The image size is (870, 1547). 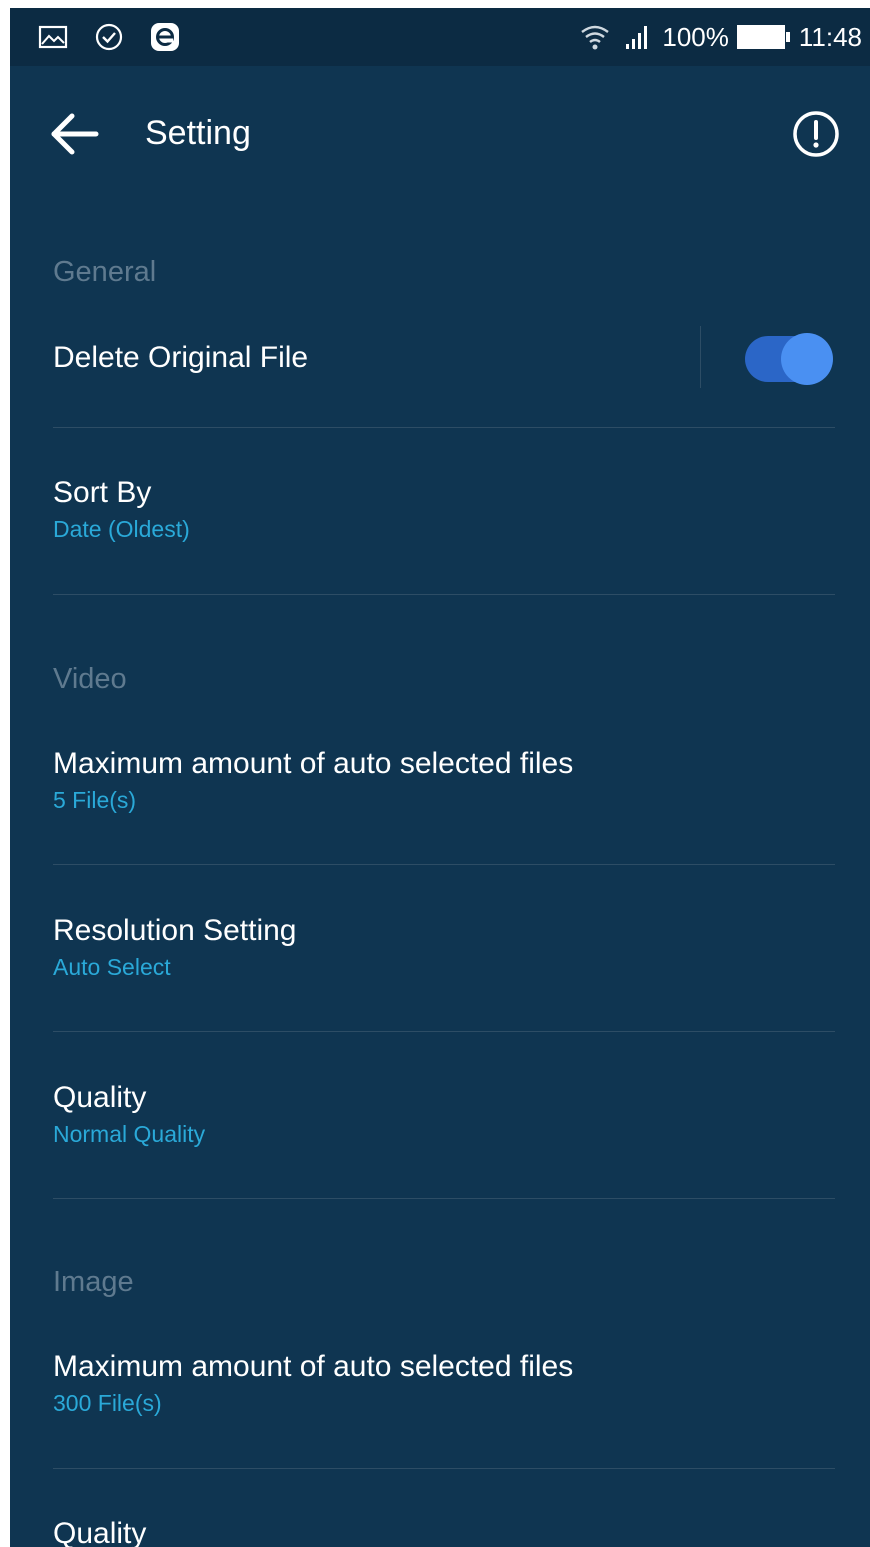 What do you see at coordinates (165, 37) in the screenshot?
I see `e-app-icon` at bounding box center [165, 37].